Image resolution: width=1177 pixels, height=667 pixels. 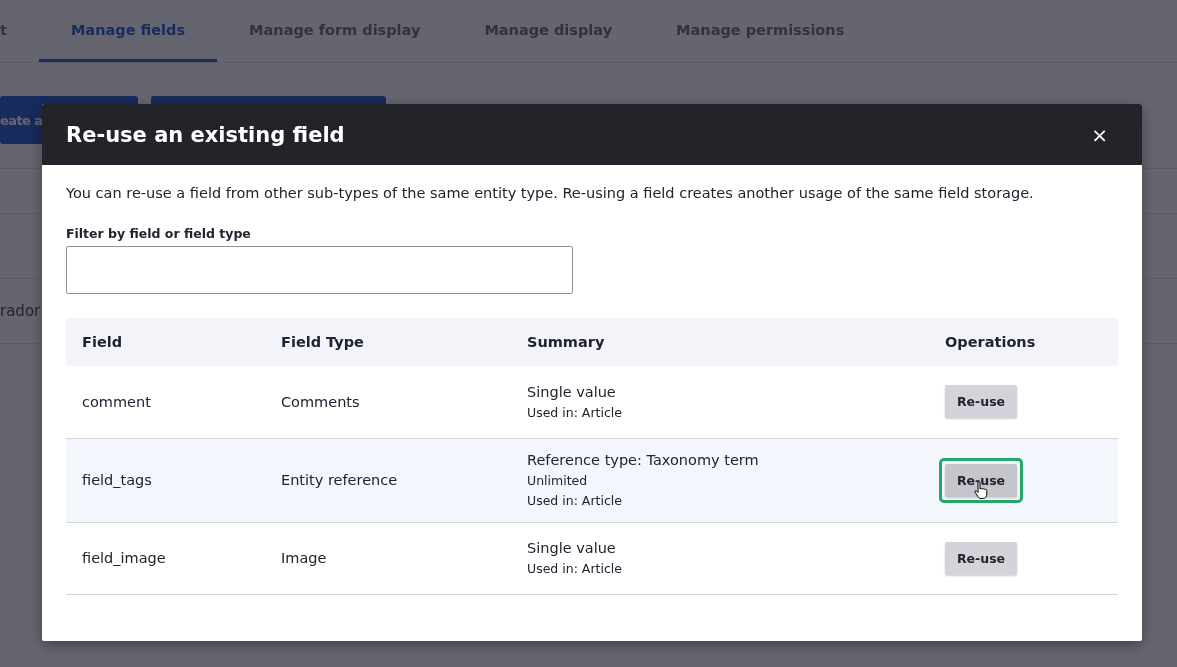 I want to click on table-cell: comment, so click(x=165, y=402).